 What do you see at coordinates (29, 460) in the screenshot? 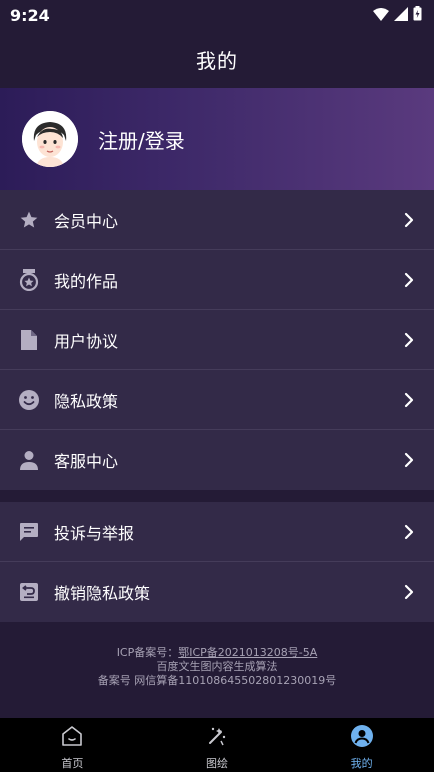
I see `person-icon` at bounding box center [29, 460].